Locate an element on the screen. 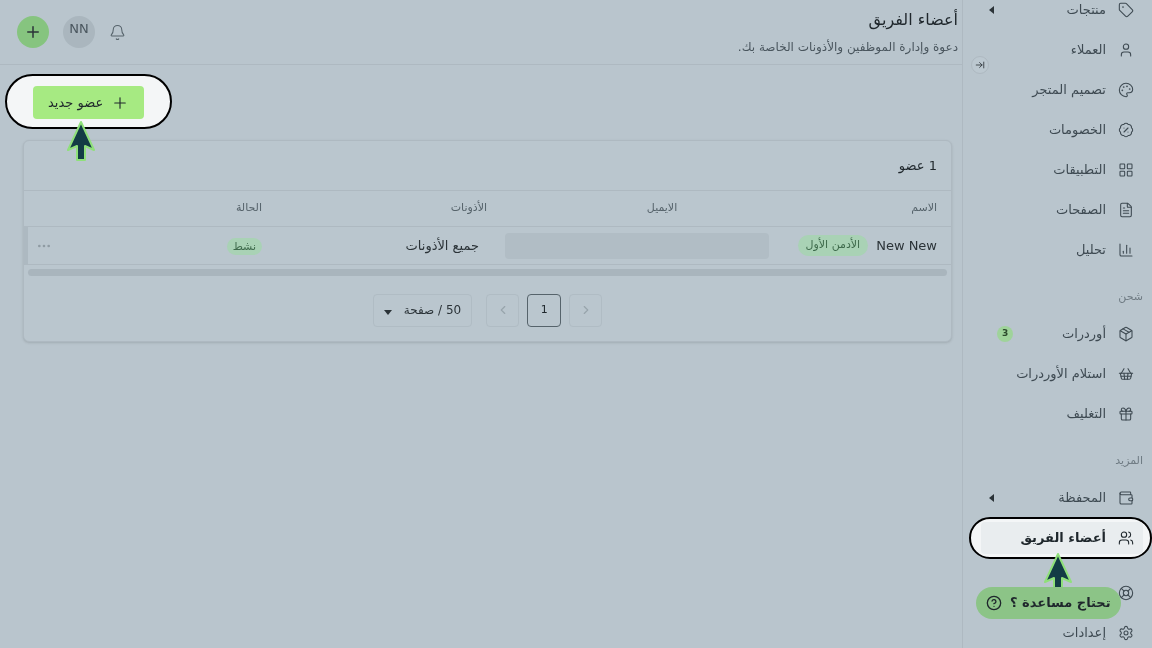  help-button: تحتاج مساعدة ؟ is located at coordinates (1048, 603).